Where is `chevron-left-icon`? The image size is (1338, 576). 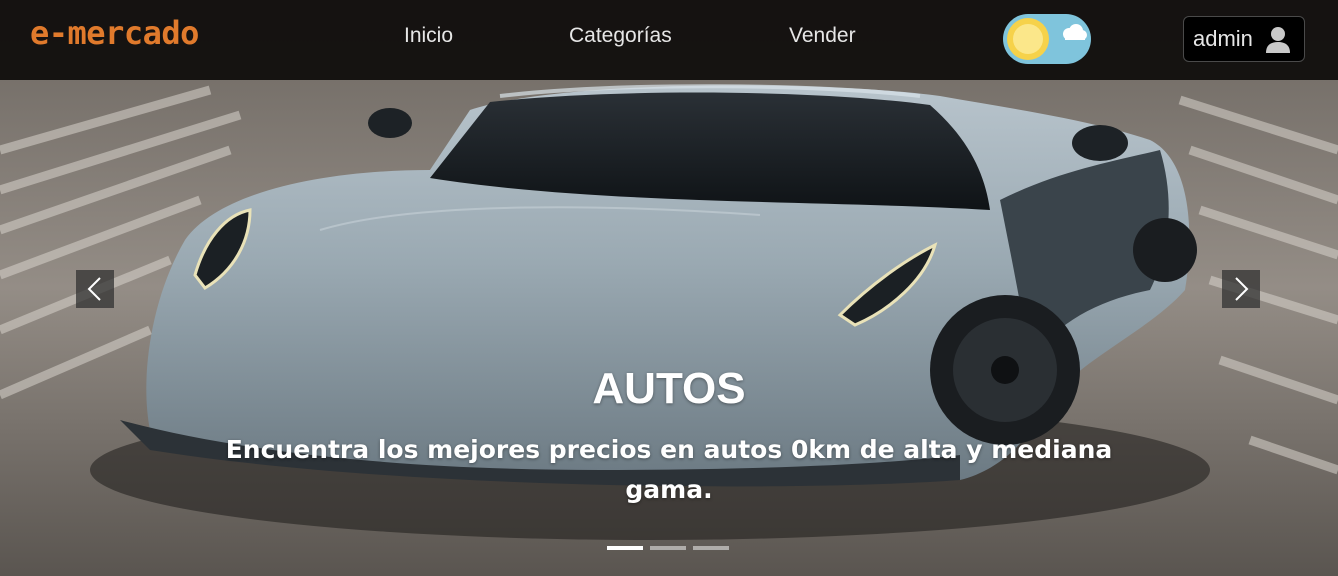
chevron-left-icon is located at coordinates (94, 289).